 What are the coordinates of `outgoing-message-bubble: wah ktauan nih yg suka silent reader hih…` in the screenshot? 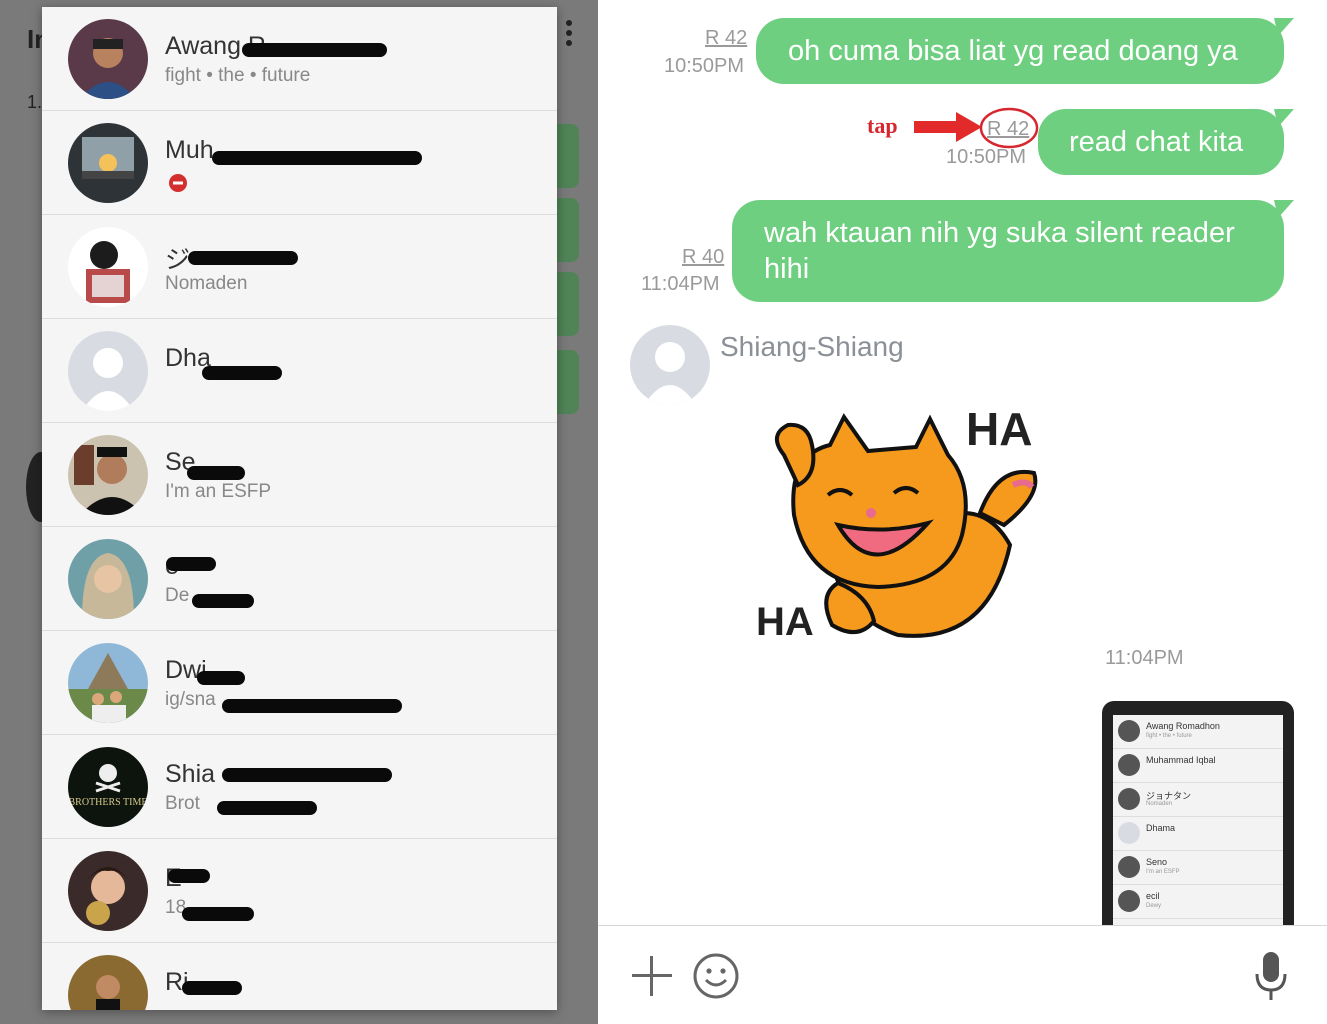 It's located at (1008, 251).